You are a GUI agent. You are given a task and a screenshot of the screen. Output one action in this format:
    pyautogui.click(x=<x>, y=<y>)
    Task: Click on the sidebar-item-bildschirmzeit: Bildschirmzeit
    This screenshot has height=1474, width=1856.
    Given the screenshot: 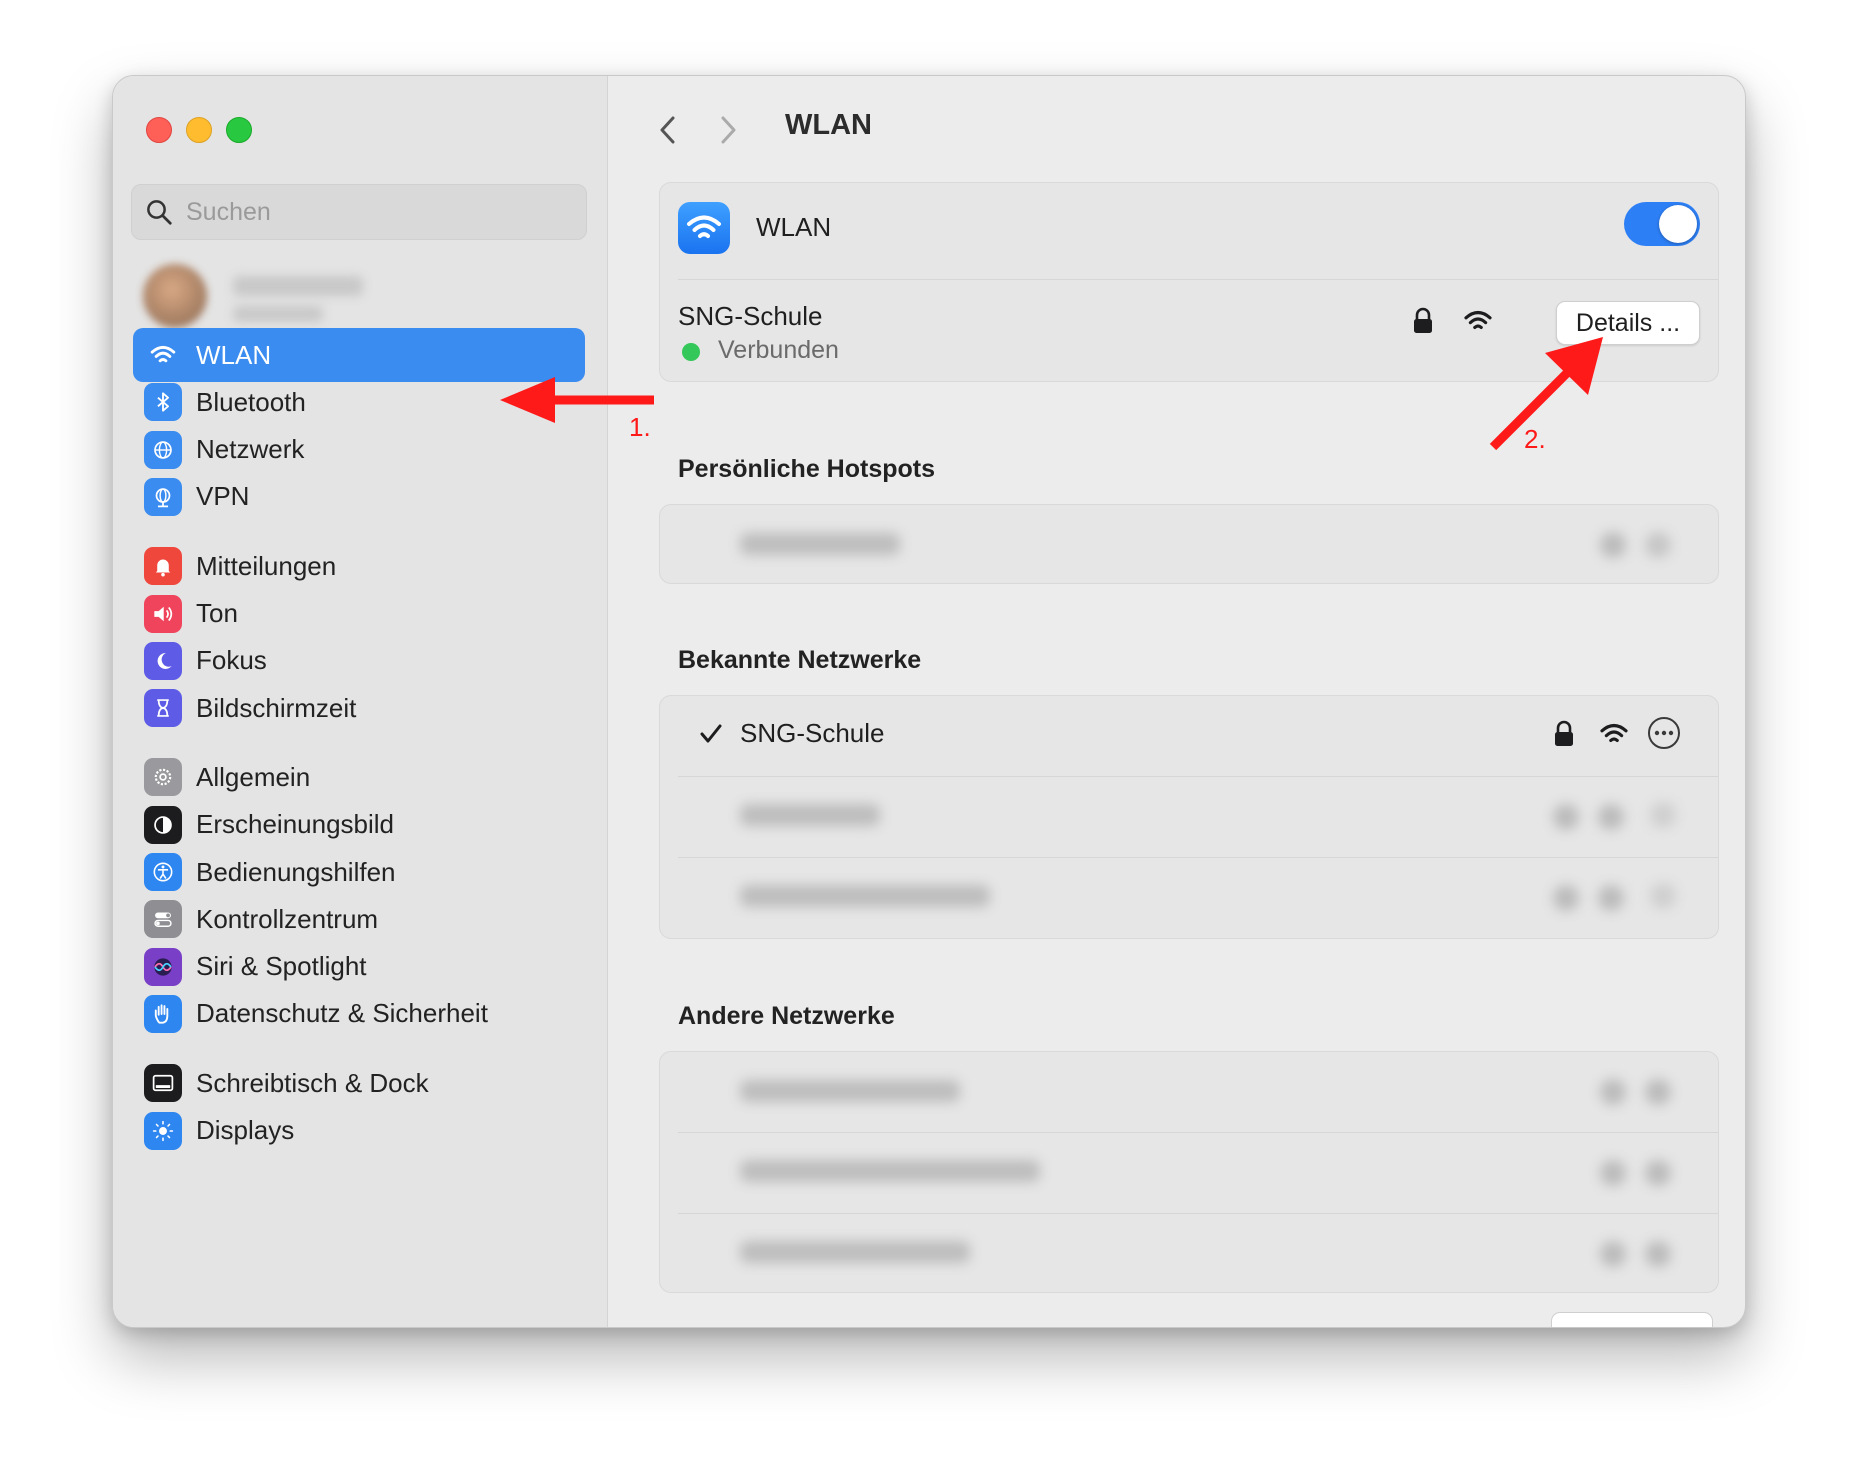 What is the action you would take?
    pyautogui.click(x=359, y=708)
    